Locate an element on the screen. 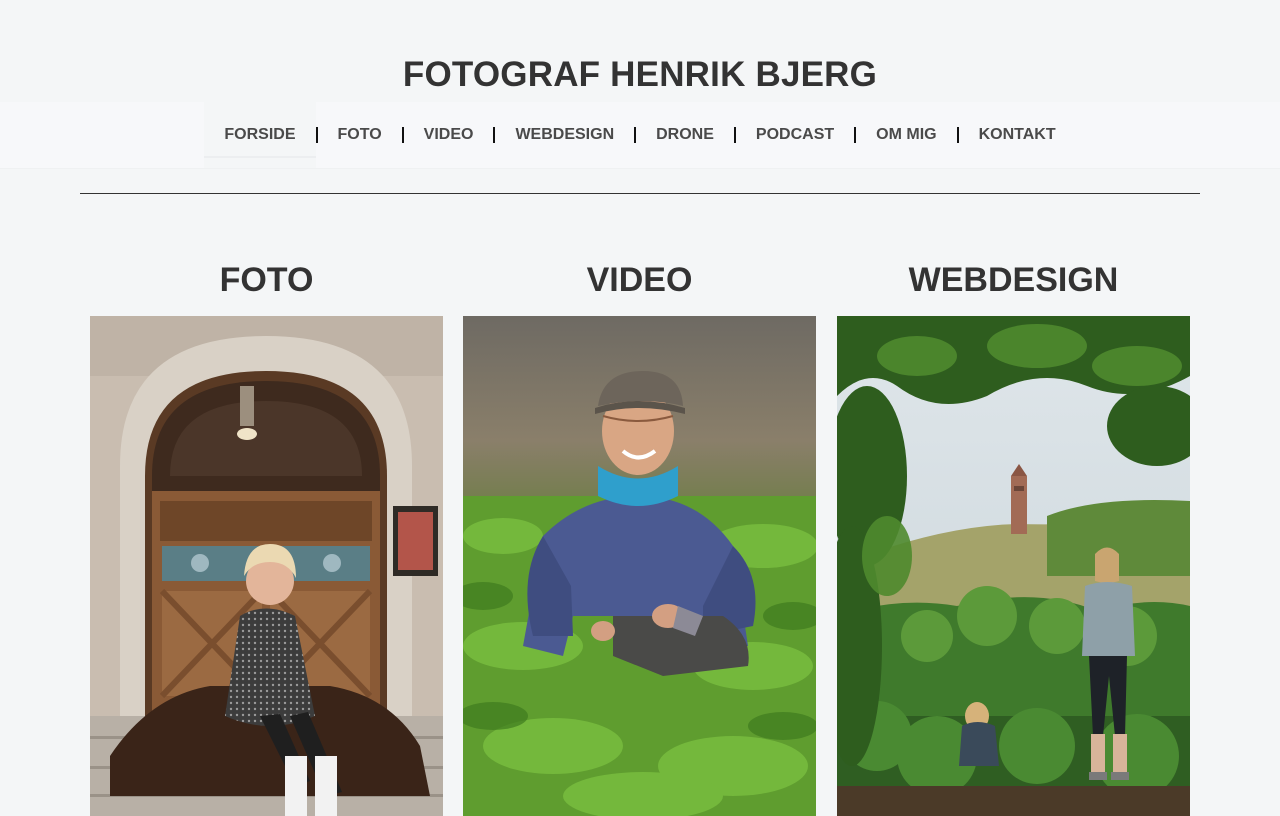  nav-link-webdesign: WEBDESIGN is located at coordinates (564, 135).